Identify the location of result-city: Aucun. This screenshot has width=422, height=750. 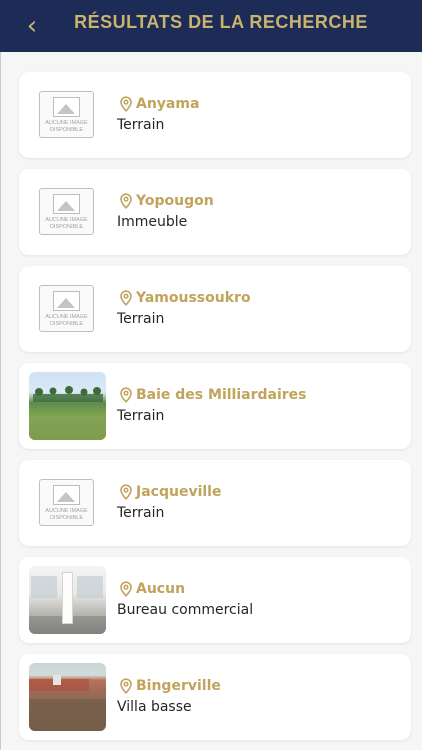
(161, 589).